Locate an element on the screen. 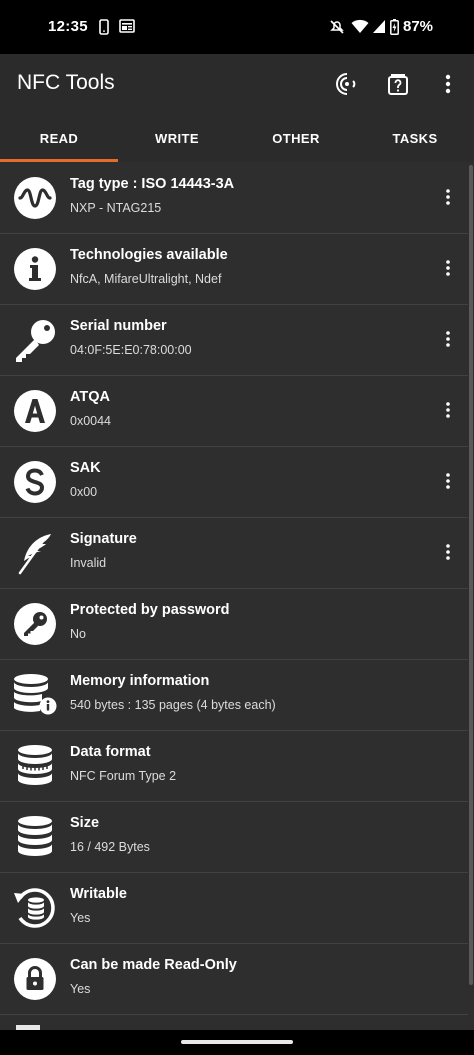 This screenshot has height=1055, width=474. item-subtitle: NfcA, MifareUltralight, Ndef is located at coordinates (146, 279).